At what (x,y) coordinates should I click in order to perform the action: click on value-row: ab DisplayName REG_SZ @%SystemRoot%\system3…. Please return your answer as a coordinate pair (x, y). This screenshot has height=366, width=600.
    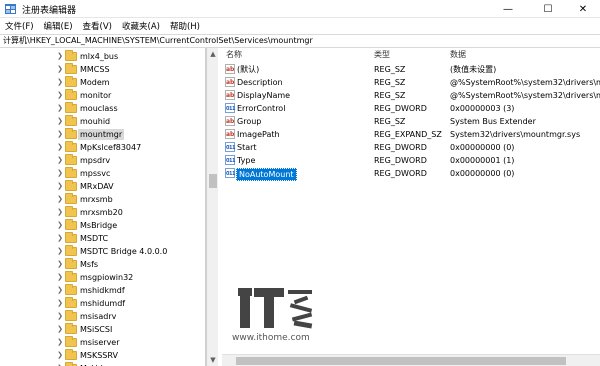
    Looking at the image, I should click on (411, 95).